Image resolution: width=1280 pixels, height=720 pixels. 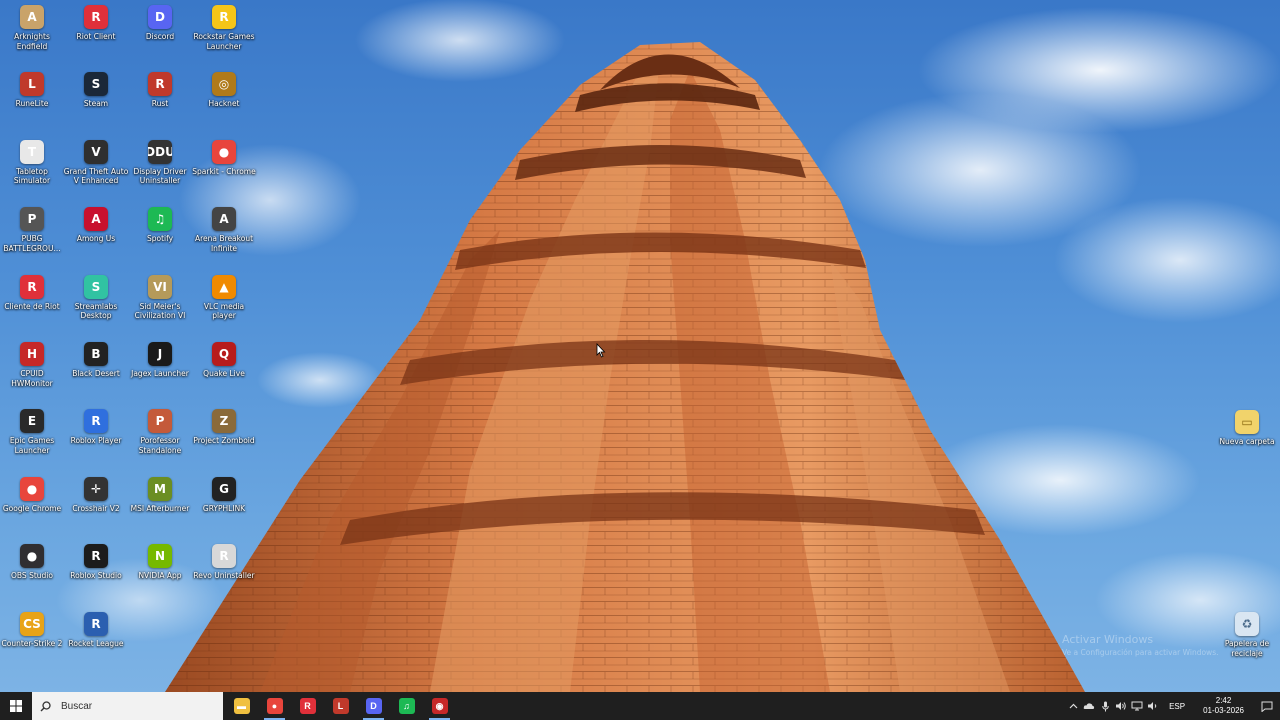 I want to click on volume-icon, so click(x=1121, y=706).